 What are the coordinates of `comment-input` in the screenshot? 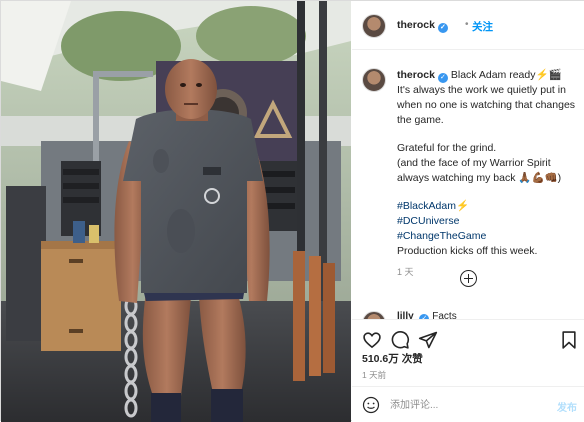 It's located at (465, 405).